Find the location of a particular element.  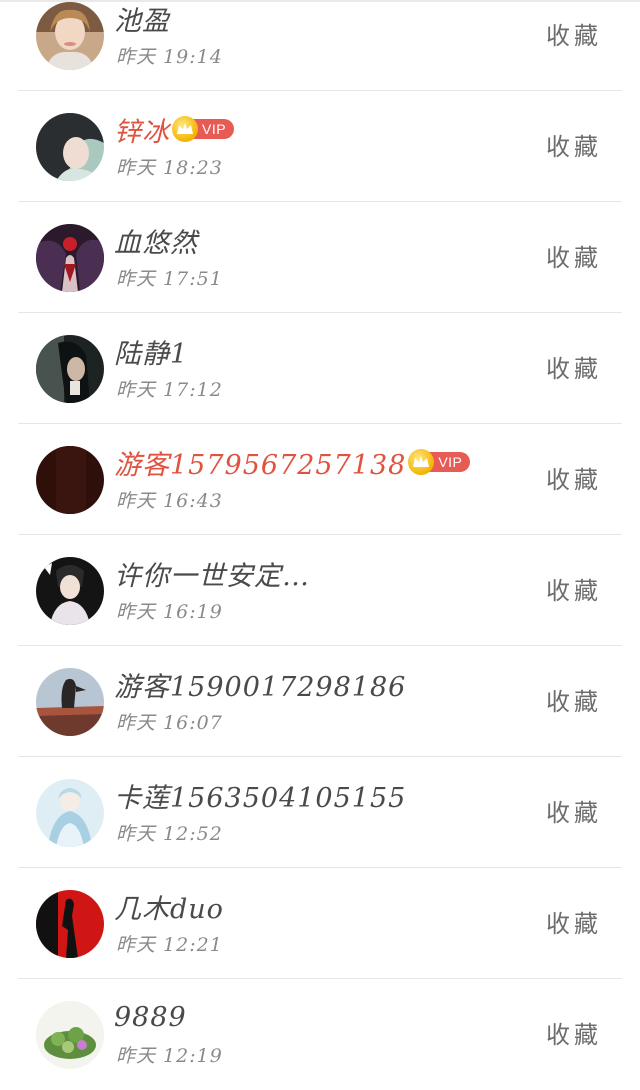

name-line: 游客1590017298186 is located at coordinates (260, 684).